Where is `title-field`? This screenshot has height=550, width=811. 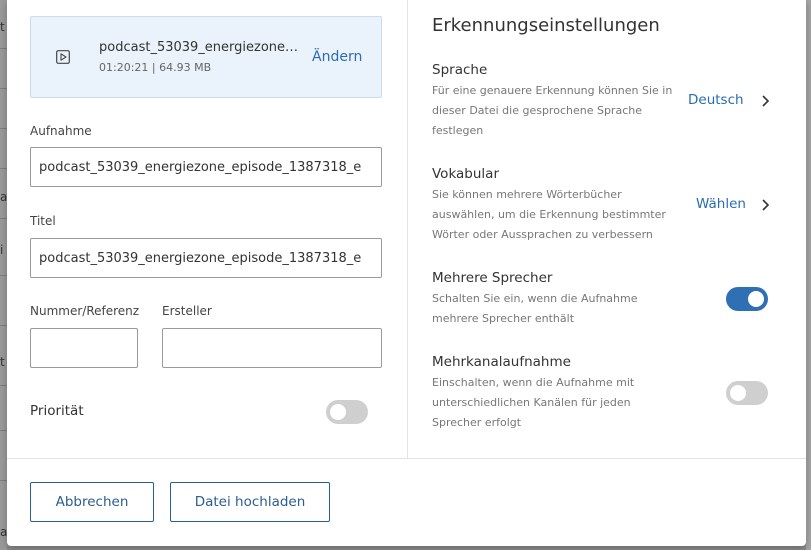 title-field is located at coordinates (206, 258).